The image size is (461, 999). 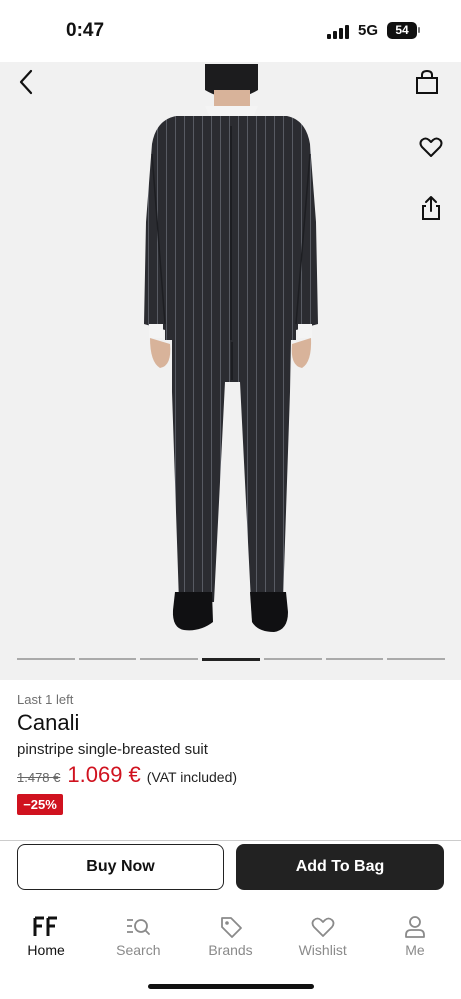 What do you see at coordinates (402, 30) in the screenshot?
I see `battery-icon: 54` at bounding box center [402, 30].